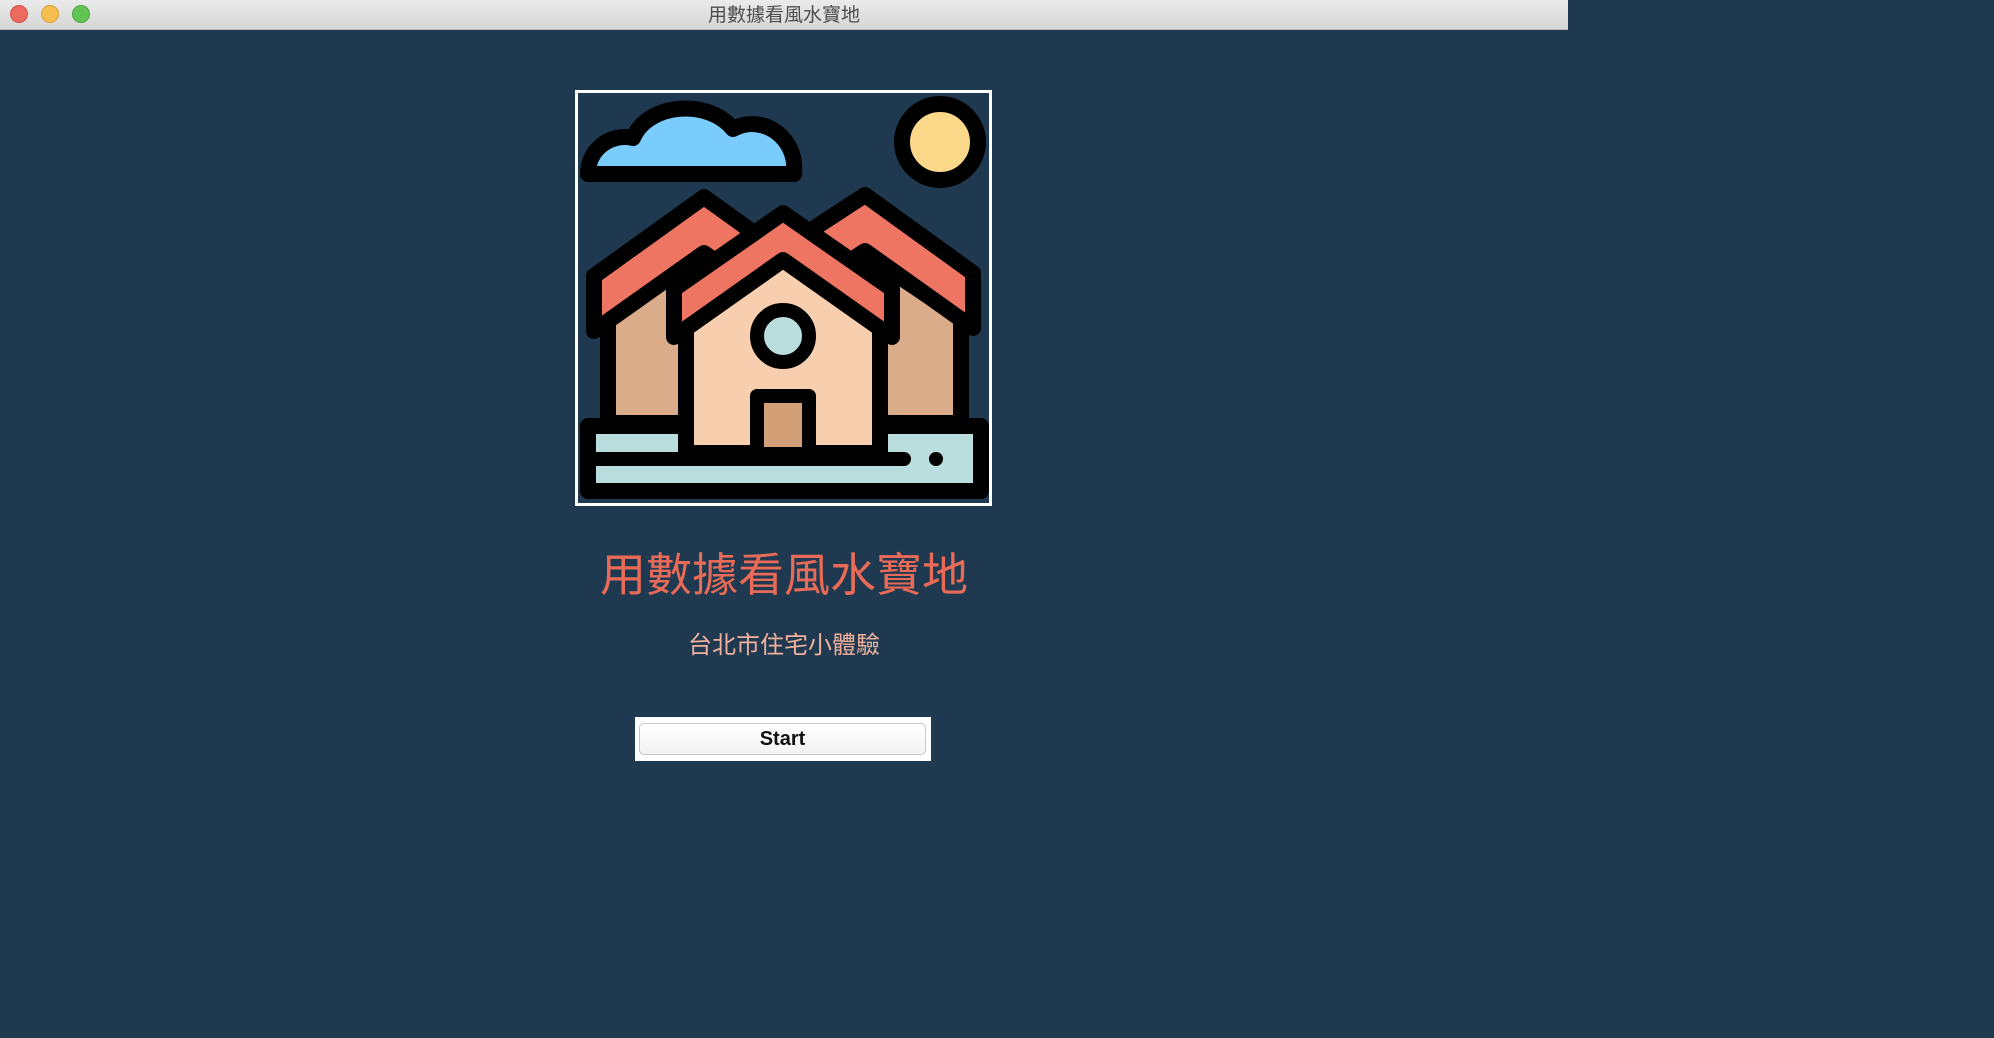  I want to click on sun-icon, so click(940, 142).